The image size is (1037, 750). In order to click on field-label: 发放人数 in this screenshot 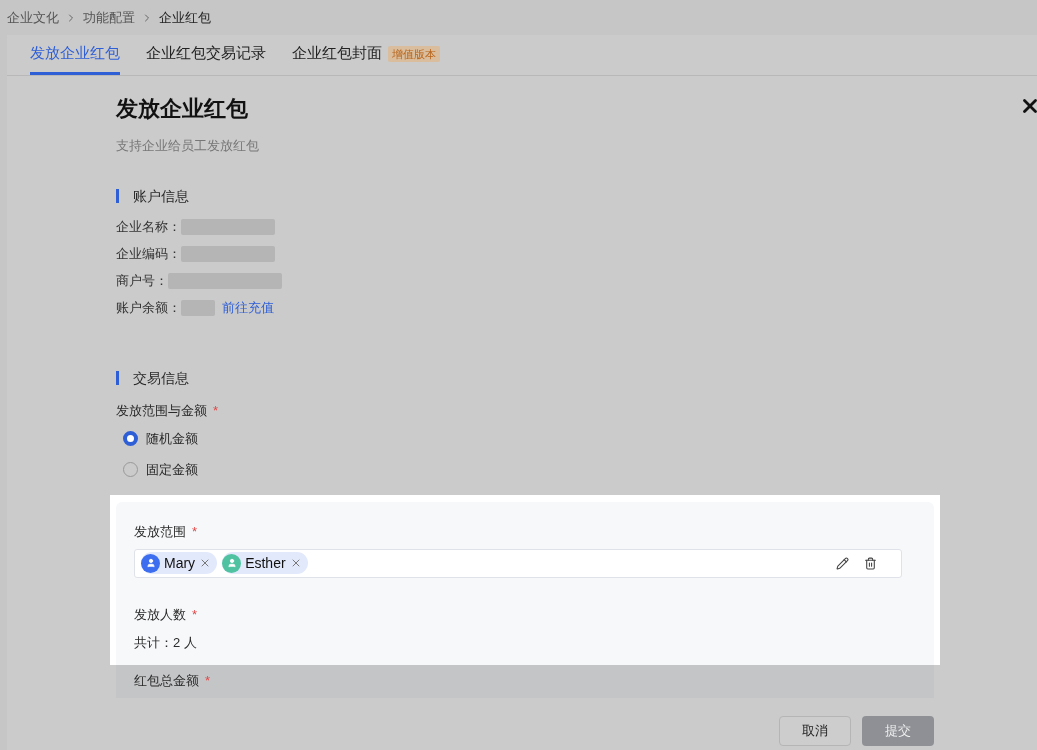, I will do `click(160, 614)`.